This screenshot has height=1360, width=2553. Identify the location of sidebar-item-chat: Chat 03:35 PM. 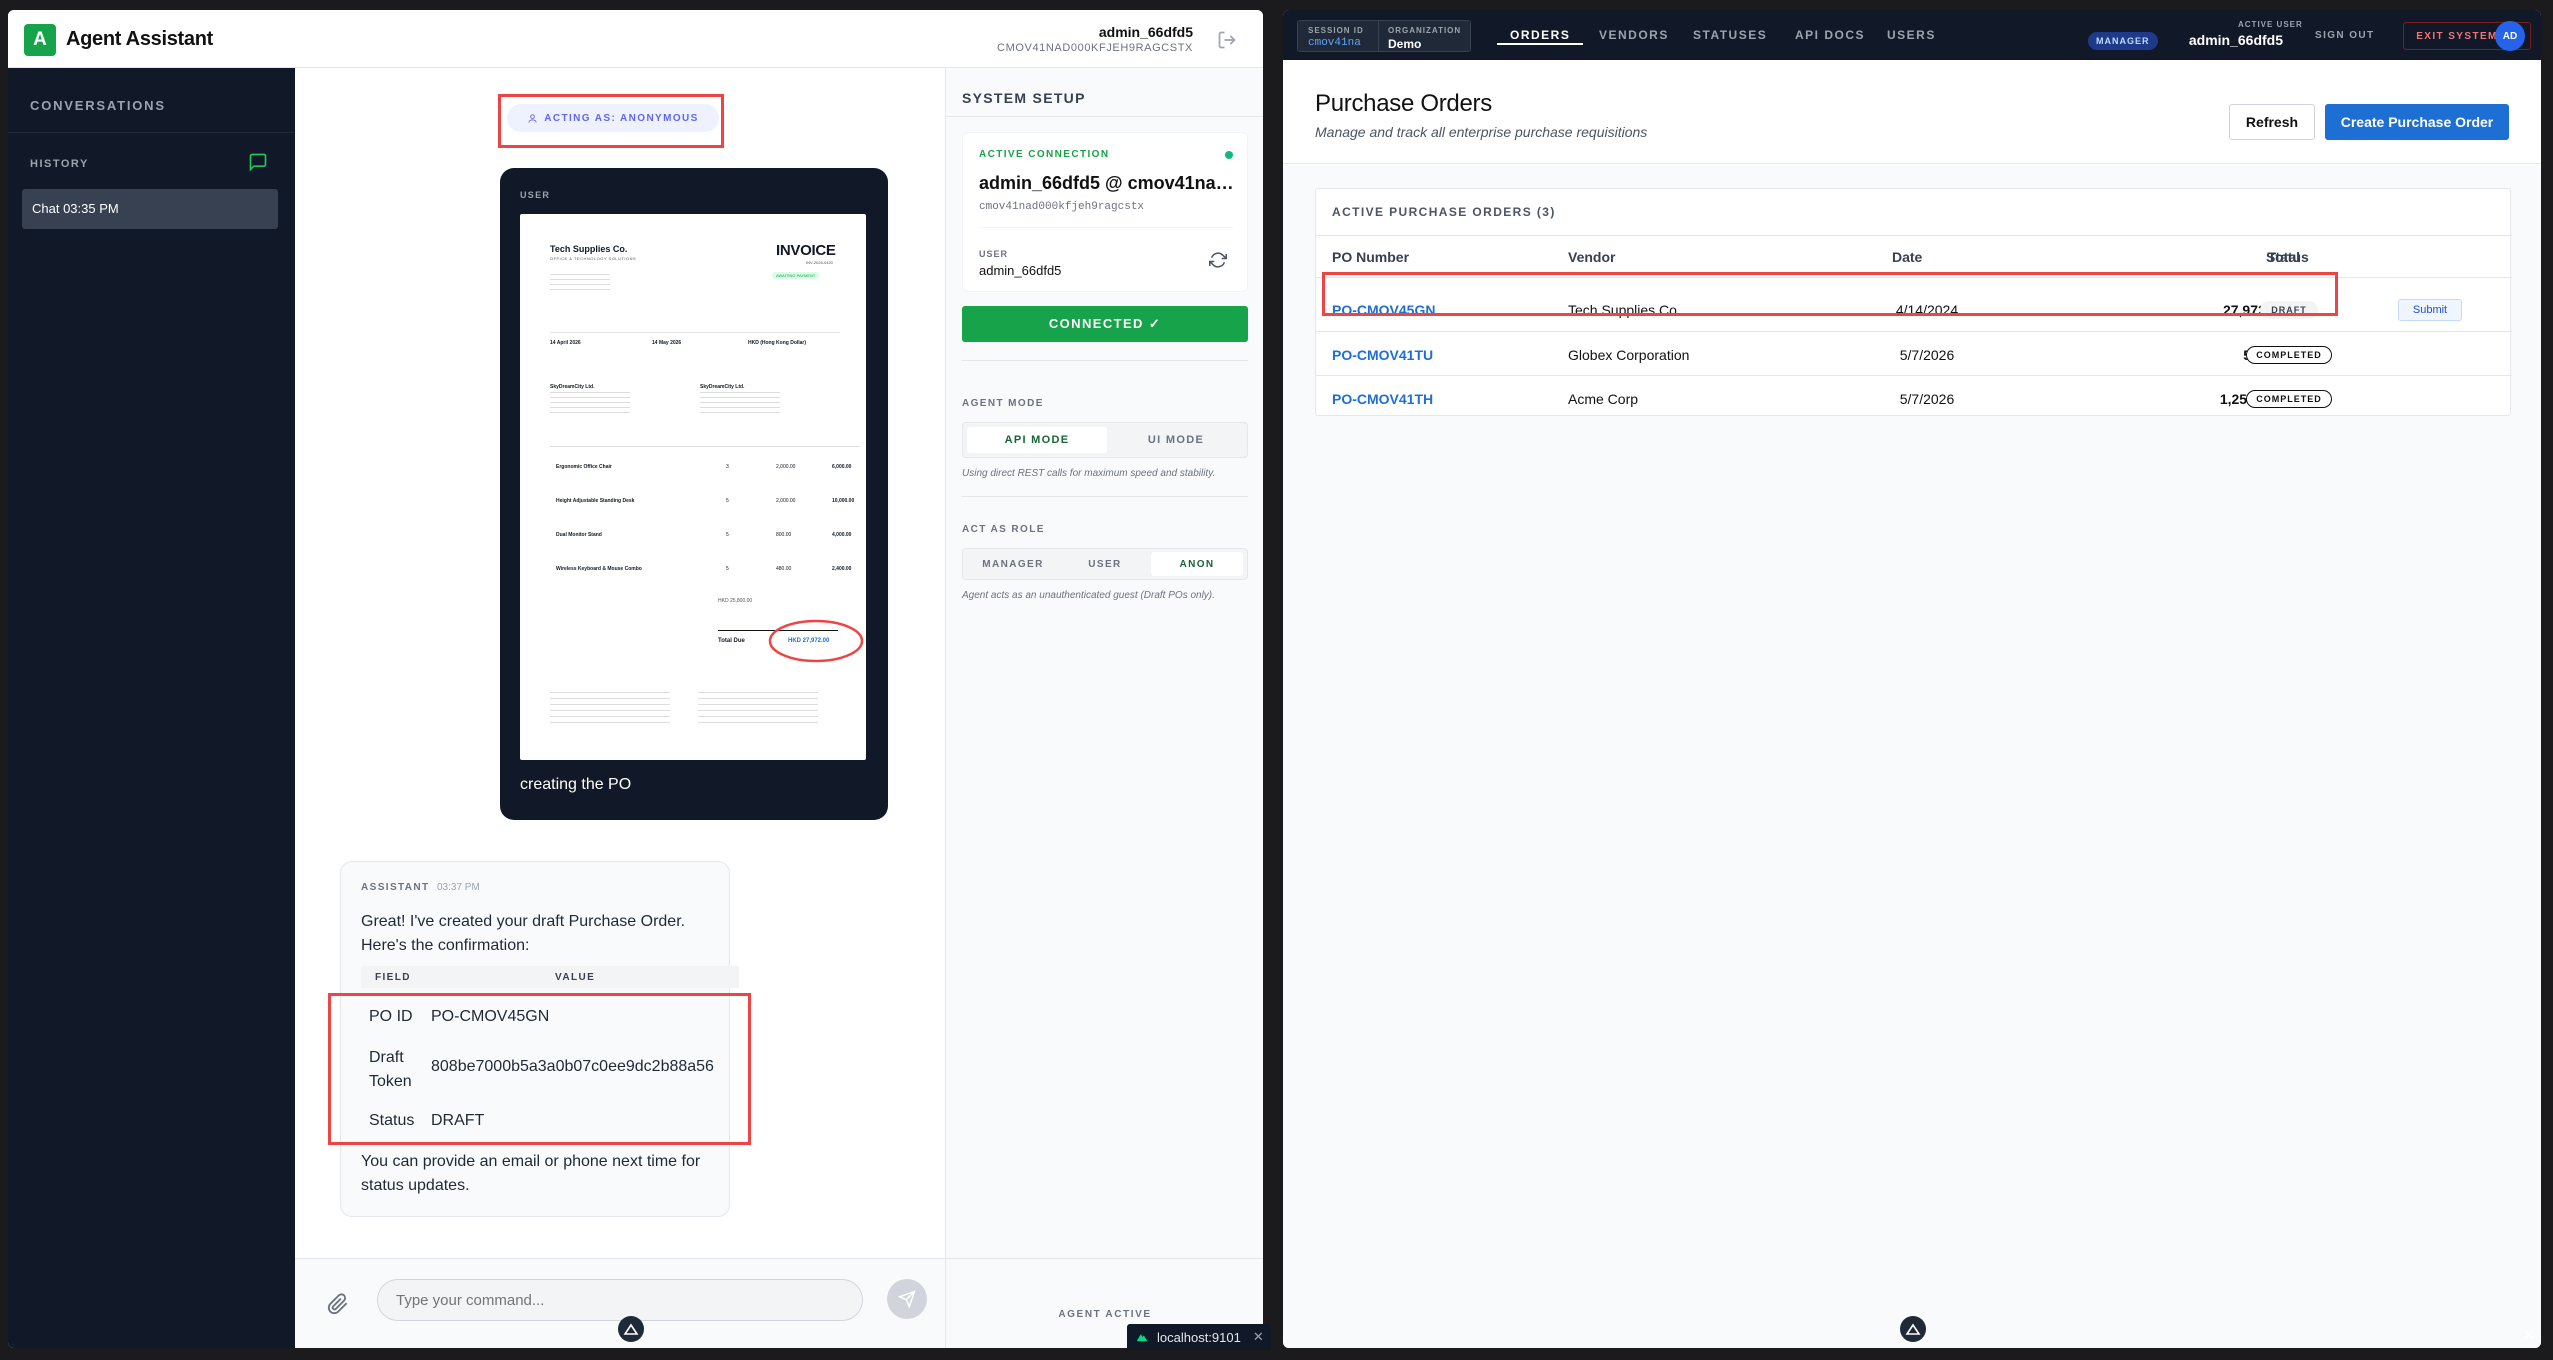
(150, 209).